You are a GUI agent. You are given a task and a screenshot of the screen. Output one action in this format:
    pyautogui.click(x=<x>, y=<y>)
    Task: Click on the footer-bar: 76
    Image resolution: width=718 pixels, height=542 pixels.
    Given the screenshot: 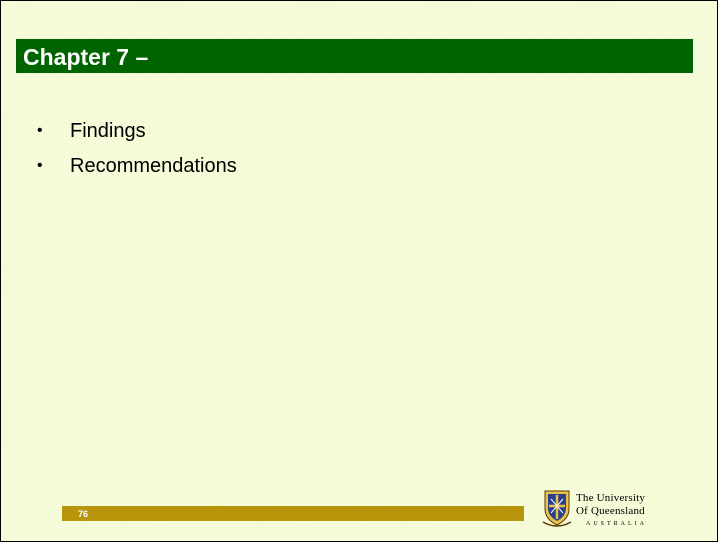 What is the action you would take?
    pyautogui.click(x=293, y=513)
    